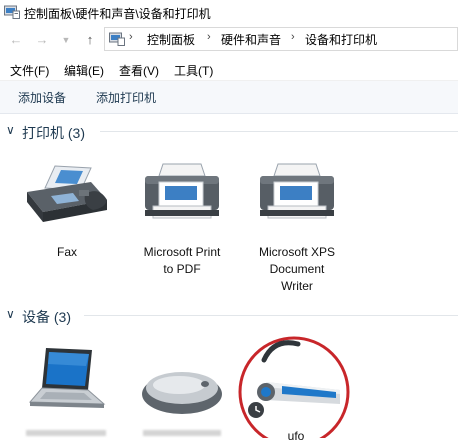 This screenshot has width=458, height=445. What do you see at coordinates (90, 40) in the screenshot?
I see `up-arrow-icon: ↑` at bounding box center [90, 40].